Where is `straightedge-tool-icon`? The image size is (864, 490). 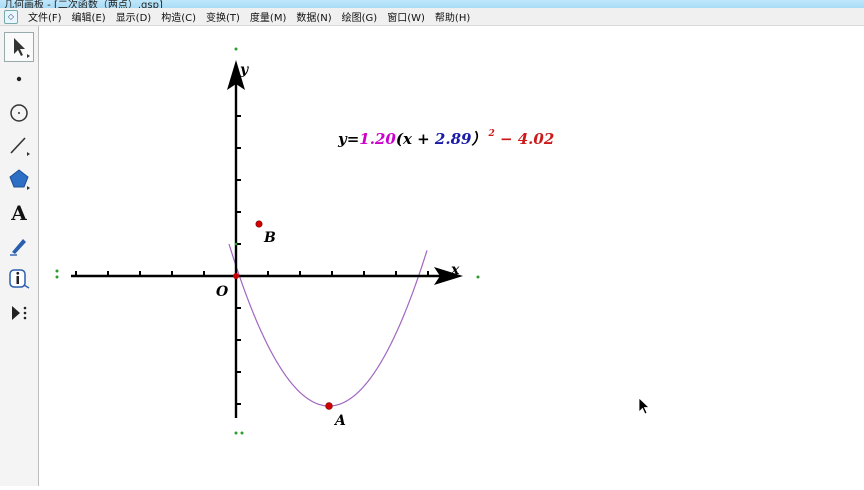
straightedge-tool-icon is located at coordinates (20, 146).